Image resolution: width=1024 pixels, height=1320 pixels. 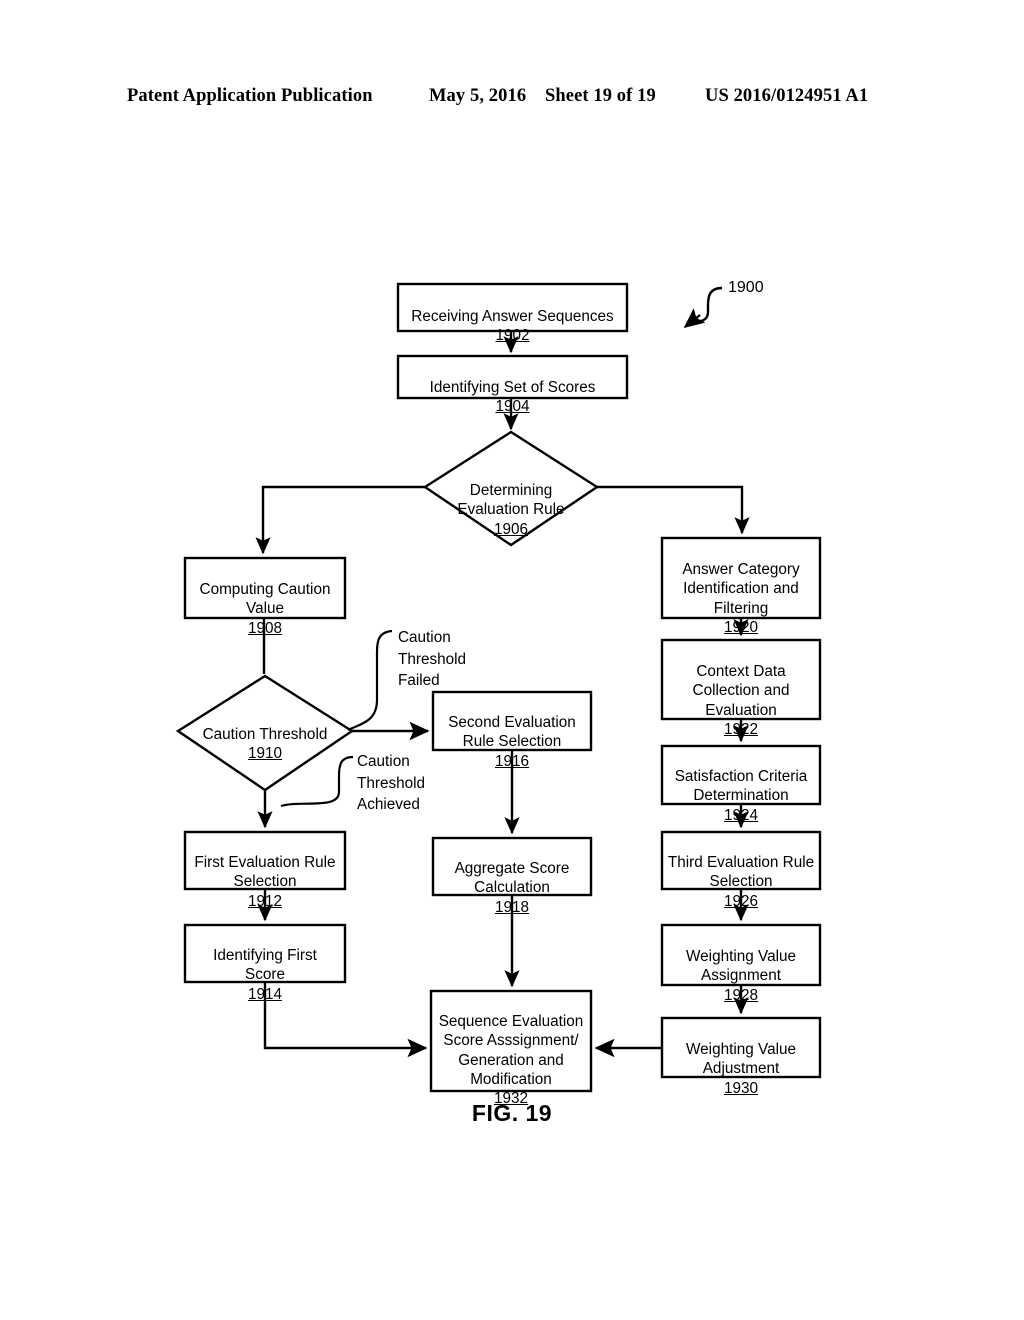 What do you see at coordinates (512, 866) in the screenshot?
I see `node-box-1918` at bounding box center [512, 866].